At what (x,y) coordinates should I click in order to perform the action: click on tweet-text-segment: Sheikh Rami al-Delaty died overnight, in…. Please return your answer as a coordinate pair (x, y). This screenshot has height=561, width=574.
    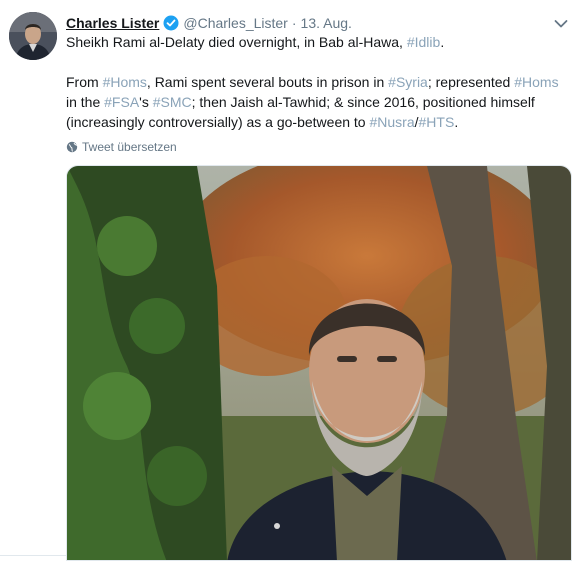
    Looking at the image, I should click on (236, 42).